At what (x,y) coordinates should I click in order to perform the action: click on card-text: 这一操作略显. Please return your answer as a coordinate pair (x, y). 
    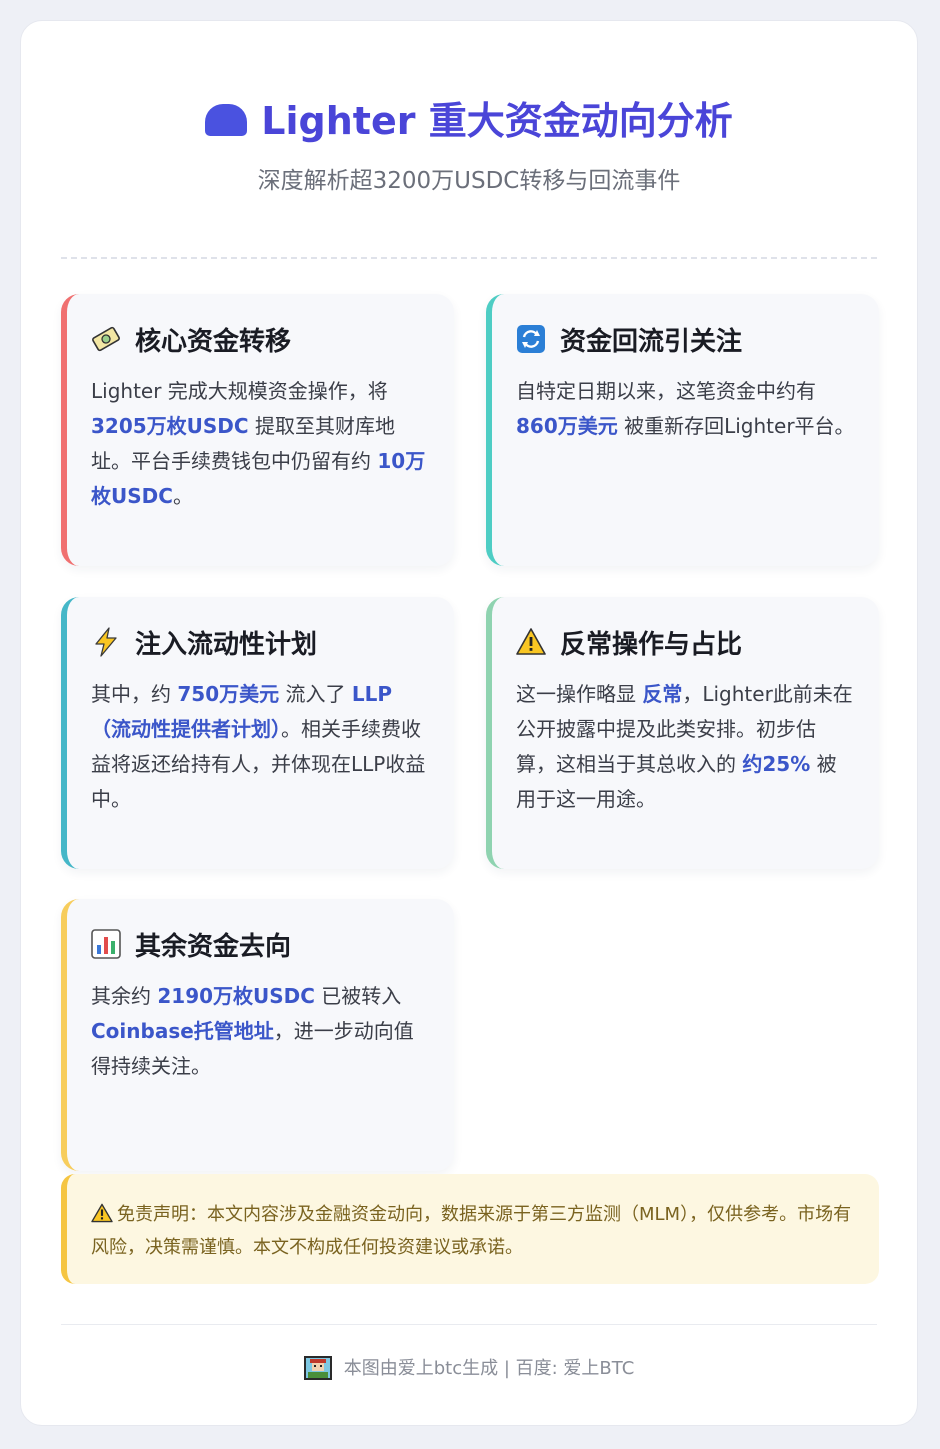
    Looking at the image, I should click on (579, 694).